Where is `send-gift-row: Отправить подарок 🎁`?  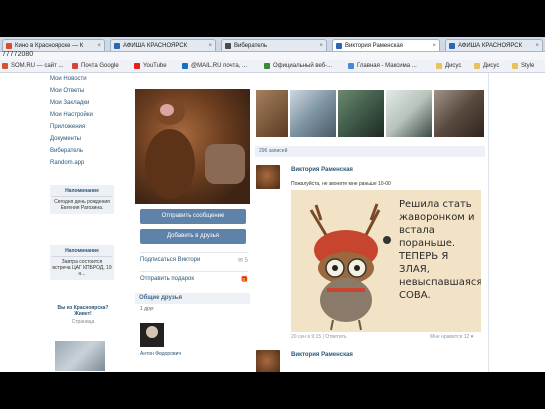 send-gift-row: Отправить подарок 🎁 is located at coordinates (194, 279).